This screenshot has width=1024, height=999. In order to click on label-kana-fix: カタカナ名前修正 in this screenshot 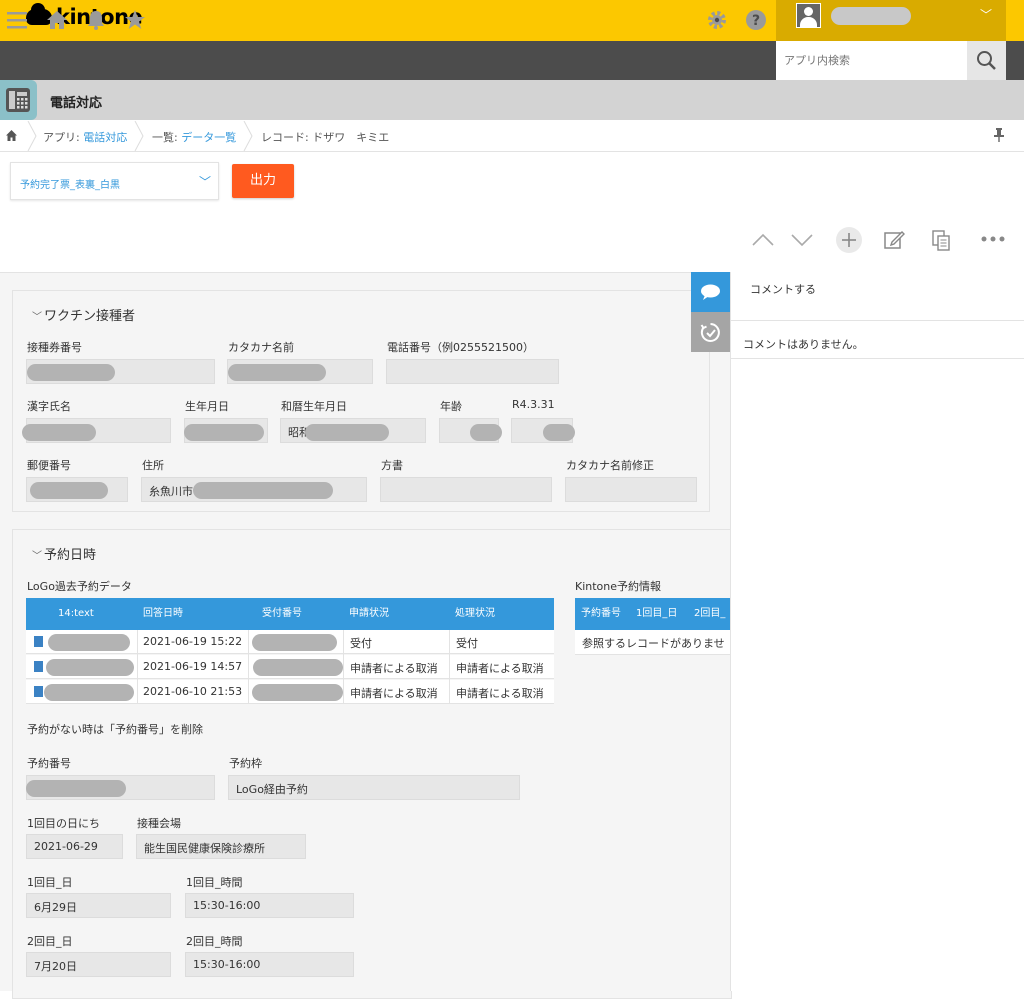, I will do `click(610, 465)`.